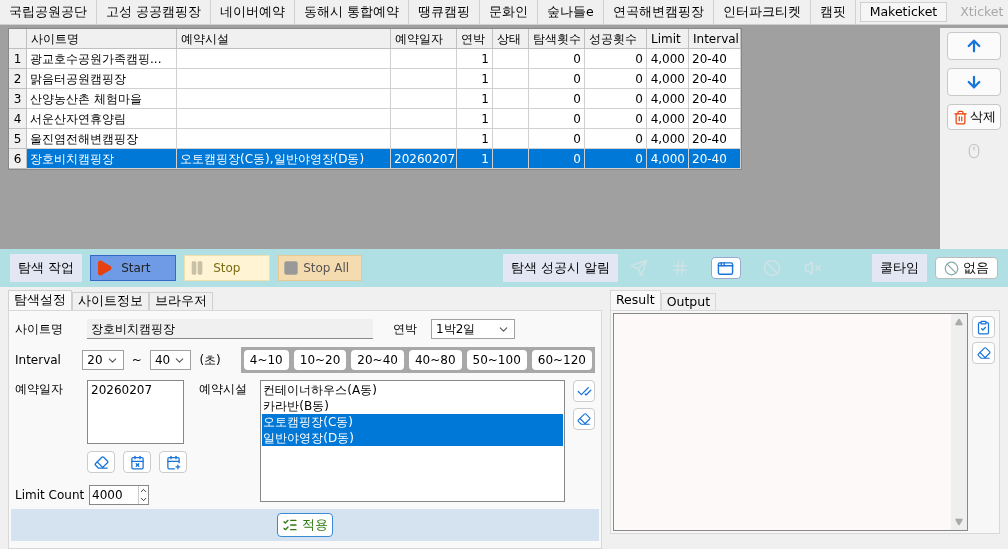  Describe the element at coordinates (570, 12) in the screenshot. I see `site-tab: 숲나들e` at that location.